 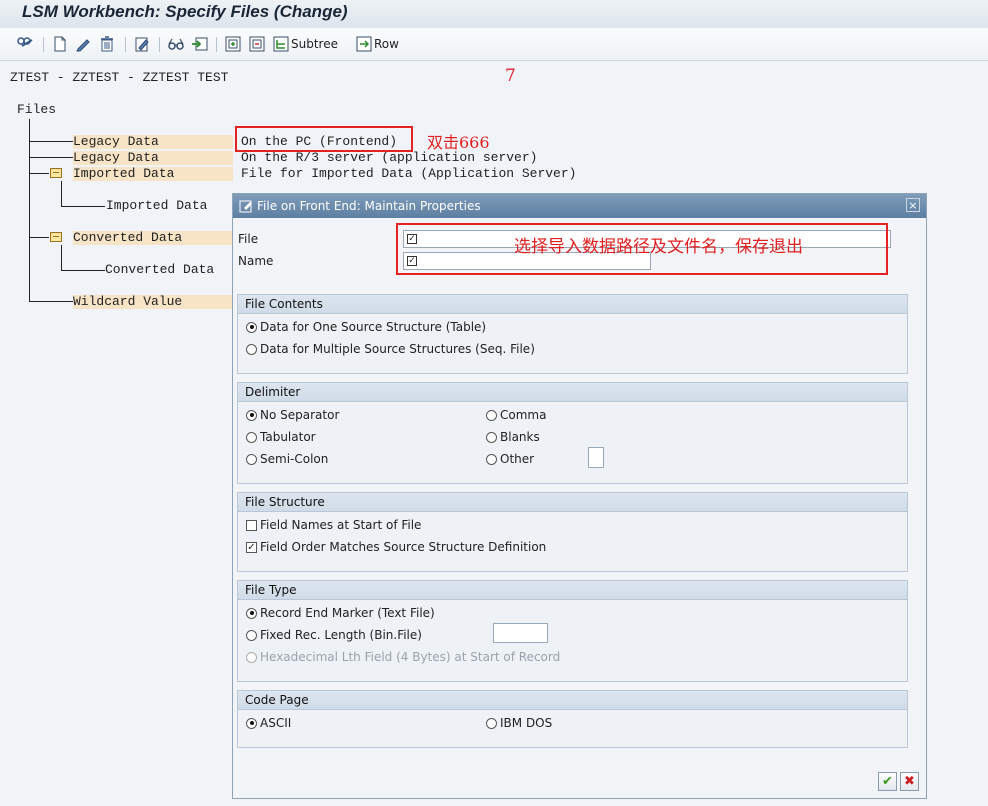 What do you see at coordinates (510, 459) in the screenshot?
I see `radio-other: Other` at bounding box center [510, 459].